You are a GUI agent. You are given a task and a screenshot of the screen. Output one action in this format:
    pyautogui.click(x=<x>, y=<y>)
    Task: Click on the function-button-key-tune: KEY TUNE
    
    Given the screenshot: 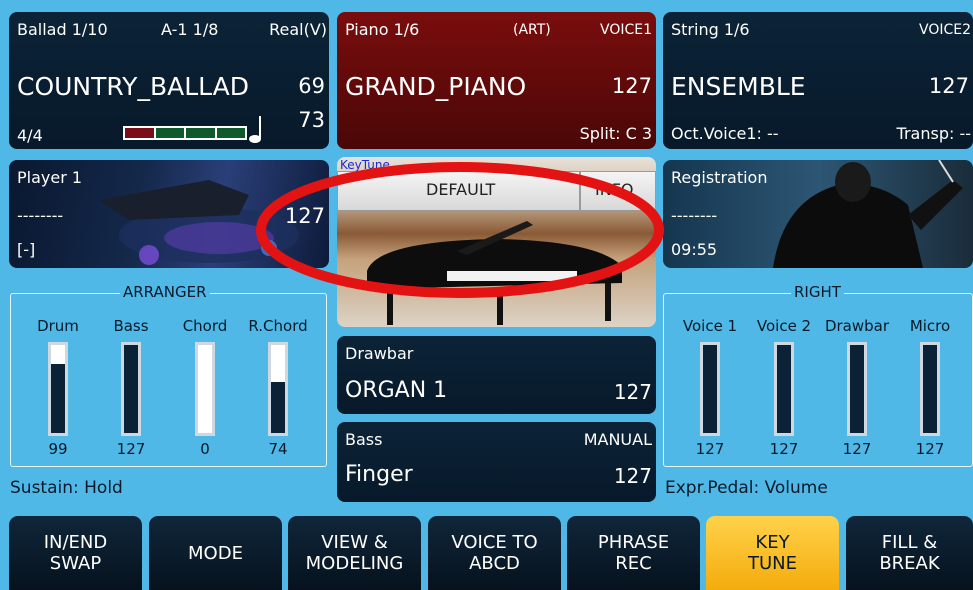 What is the action you would take?
    pyautogui.click(x=772, y=553)
    